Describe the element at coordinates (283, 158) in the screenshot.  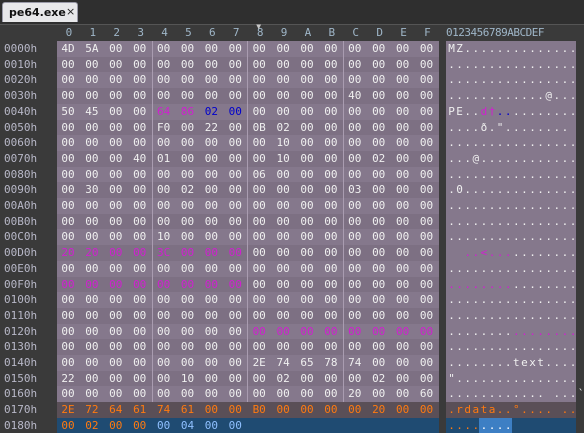
I see `hex-byte: 10` at that location.